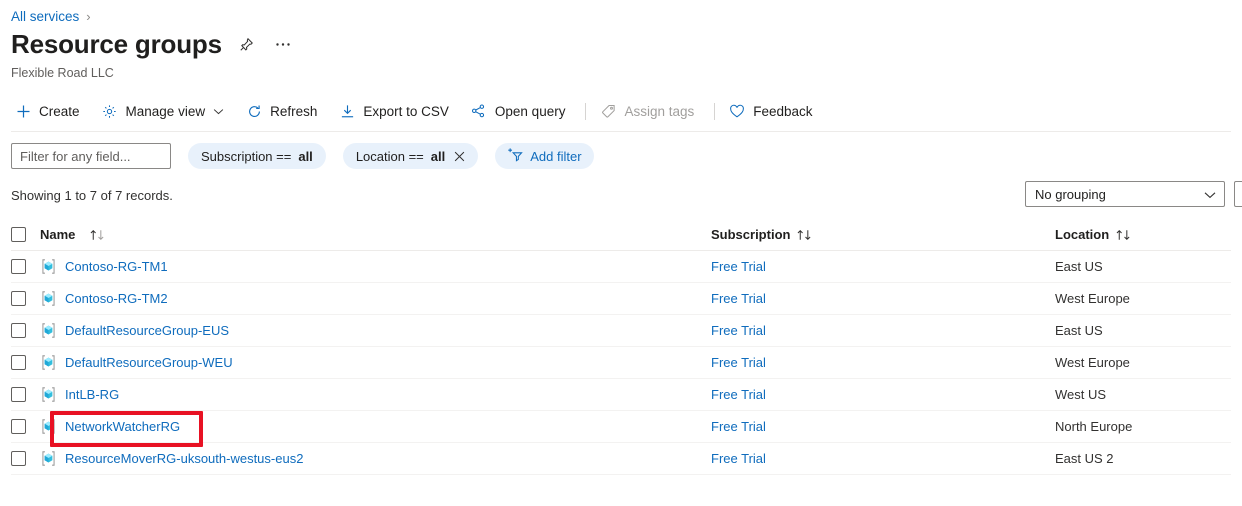  Describe the element at coordinates (283, 45) in the screenshot. I see `ellipsis-icon` at that location.